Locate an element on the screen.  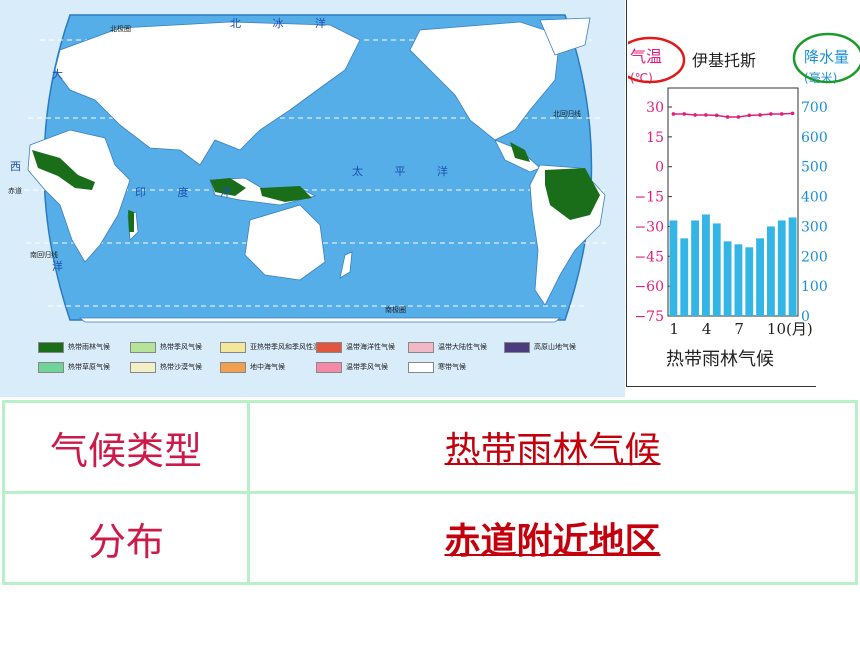
legend-label: 热带草原气候 is located at coordinates (89, 367).